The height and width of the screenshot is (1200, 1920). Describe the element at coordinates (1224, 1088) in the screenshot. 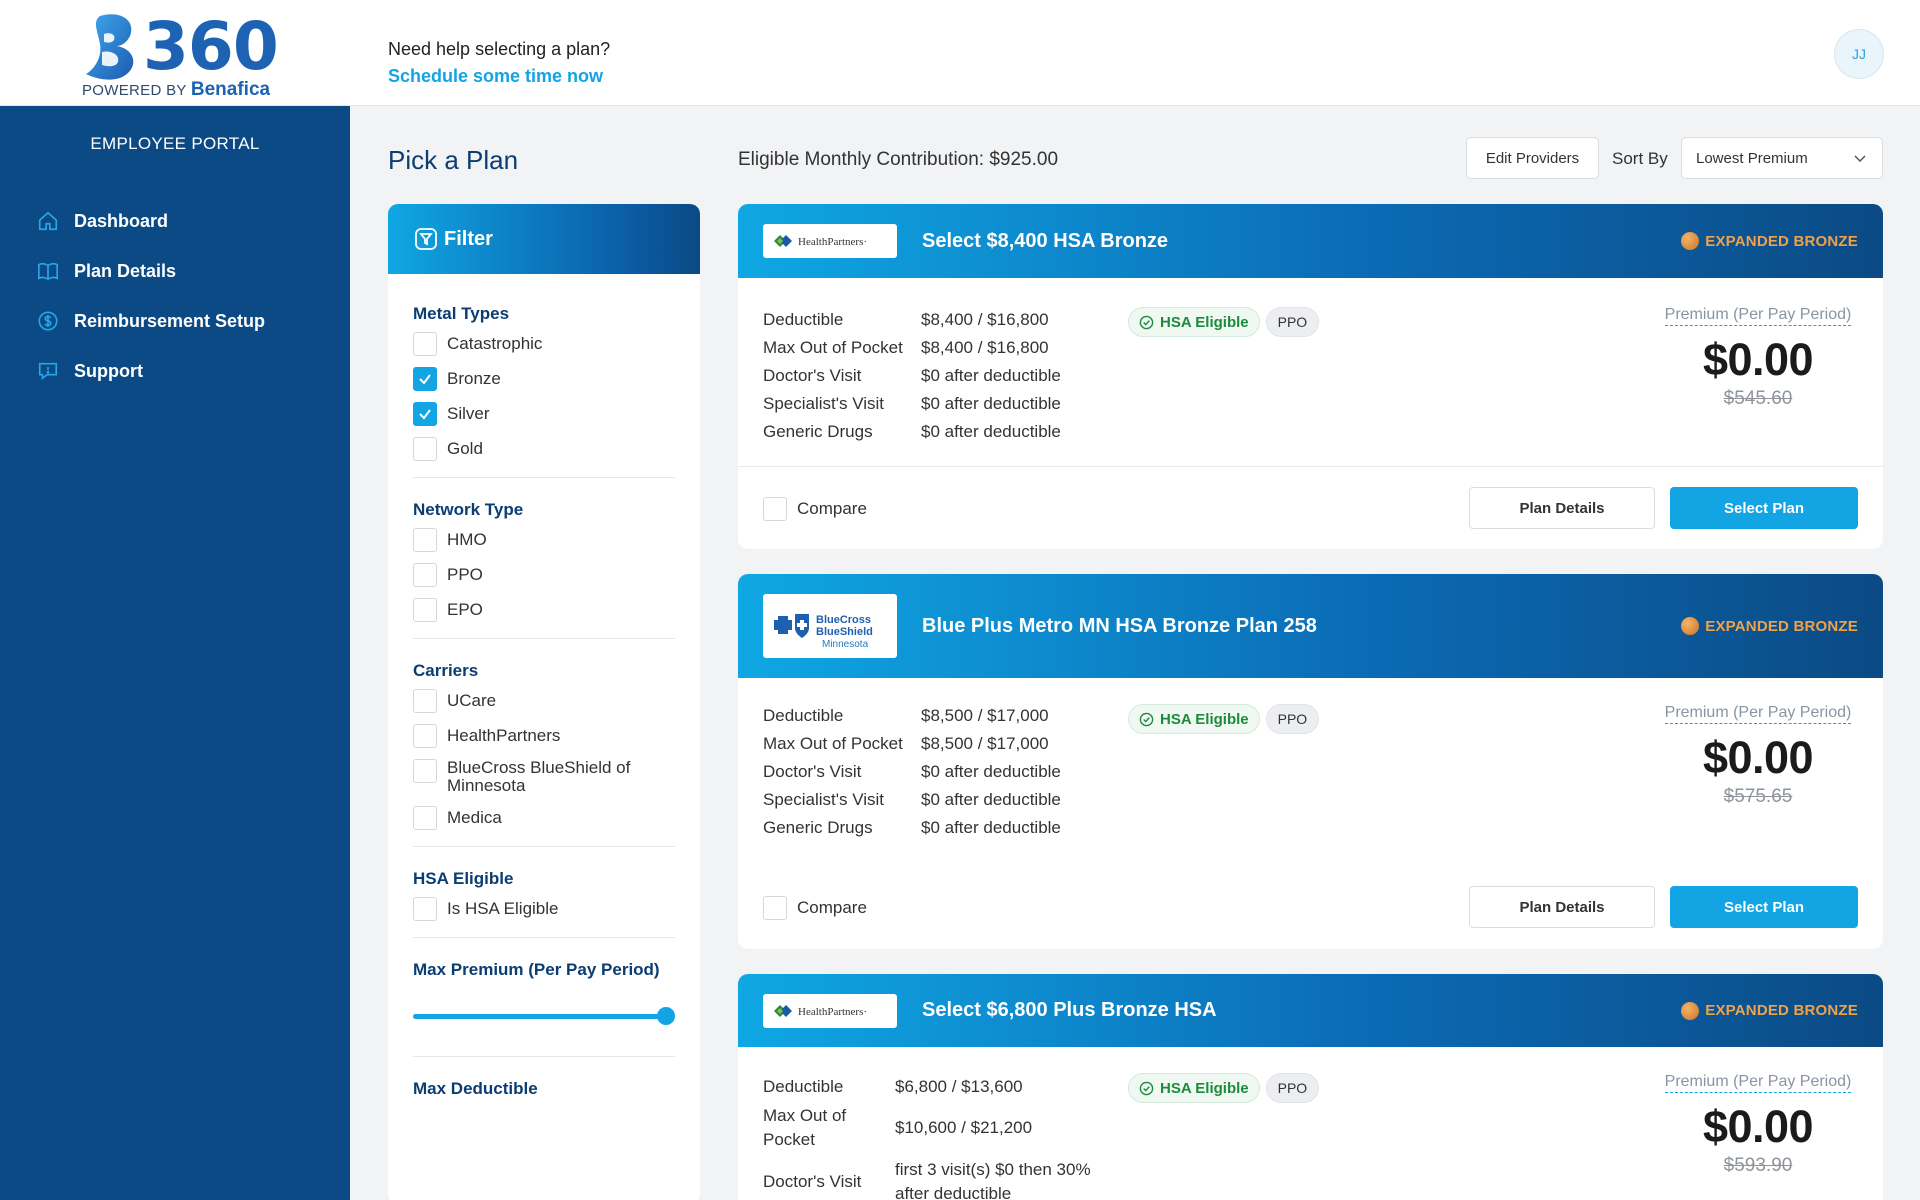

I see `plan-badges: HSA Eligible PPO` at that location.